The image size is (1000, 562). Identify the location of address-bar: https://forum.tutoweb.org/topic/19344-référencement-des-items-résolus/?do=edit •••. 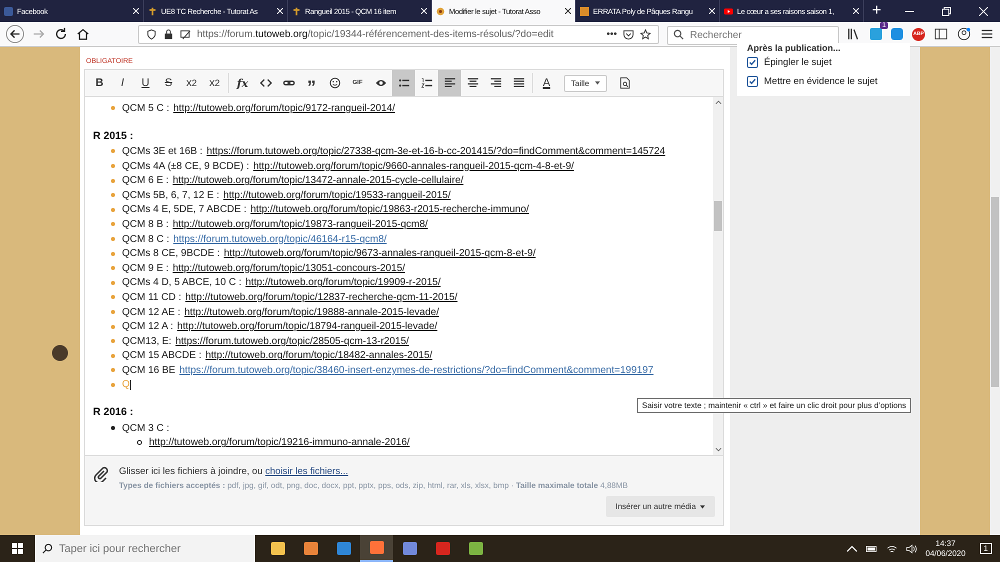
(398, 34).